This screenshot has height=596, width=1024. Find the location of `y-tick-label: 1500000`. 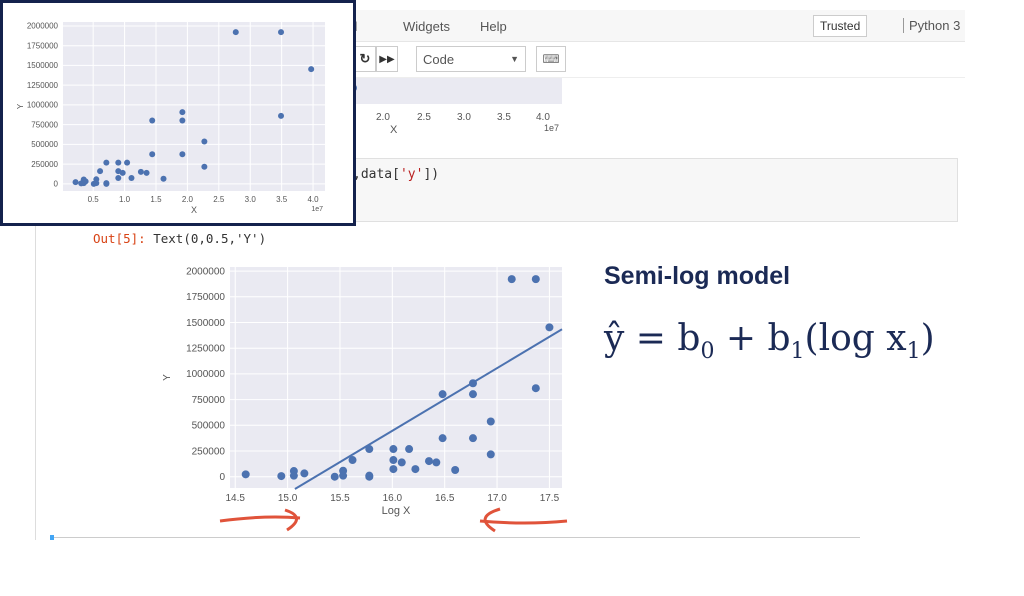

y-tick-label: 1500000 is located at coordinates (43, 65).